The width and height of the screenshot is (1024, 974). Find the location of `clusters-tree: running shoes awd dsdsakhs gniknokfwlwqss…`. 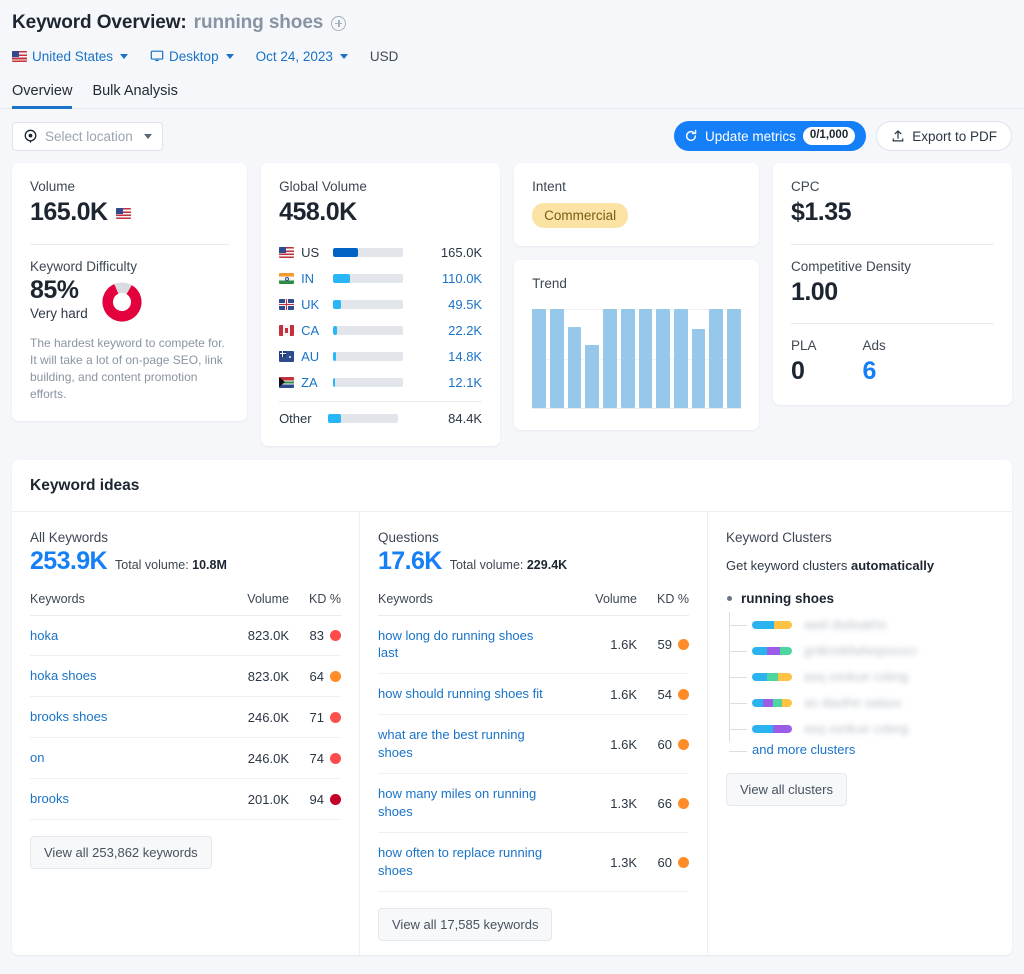

clusters-tree: running shoes awd dsdsakhs gniknokfwlwqss… is located at coordinates (860, 674).